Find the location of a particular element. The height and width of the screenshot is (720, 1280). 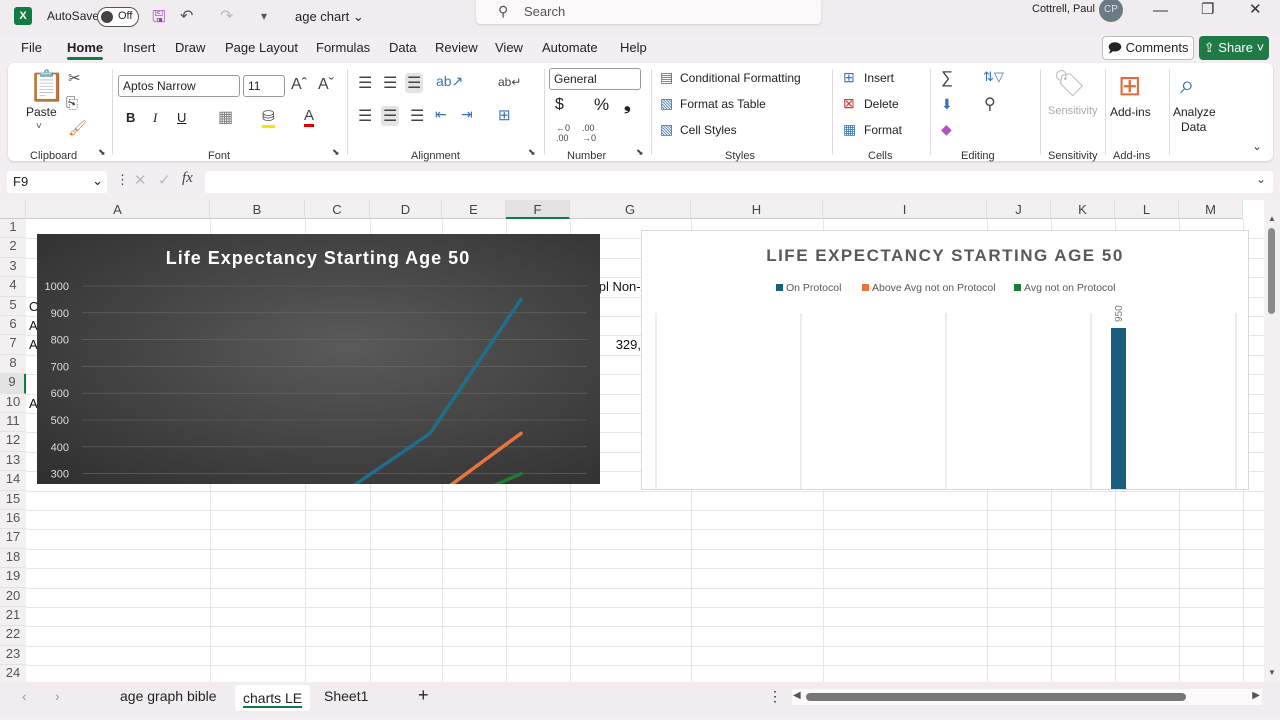

customize-qat-icon: ▾ is located at coordinates (264, 16).